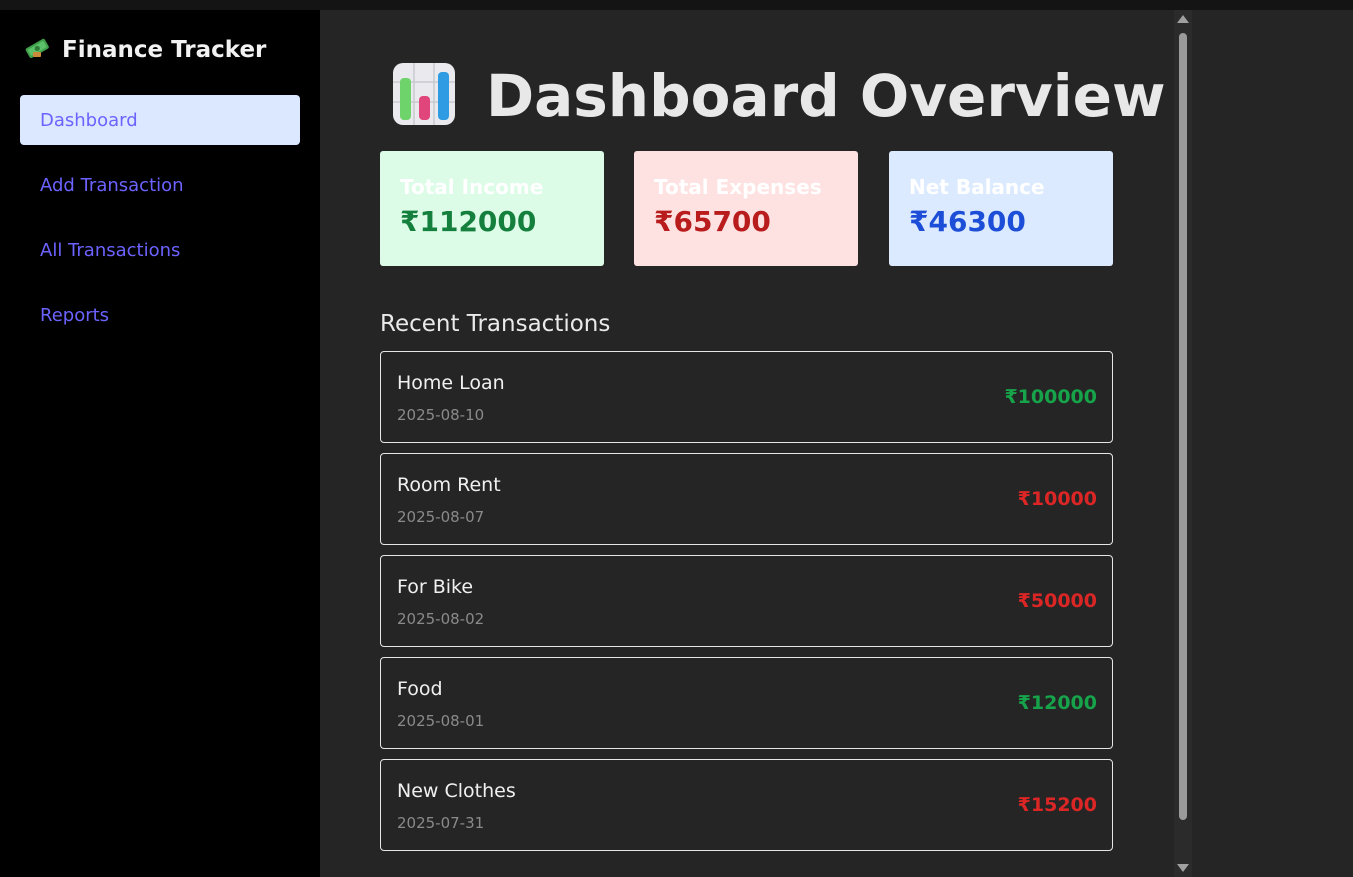  Describe the element at coordinates (738, 187) in the screenshot. I see `card-label: Total Expenses` at that location.